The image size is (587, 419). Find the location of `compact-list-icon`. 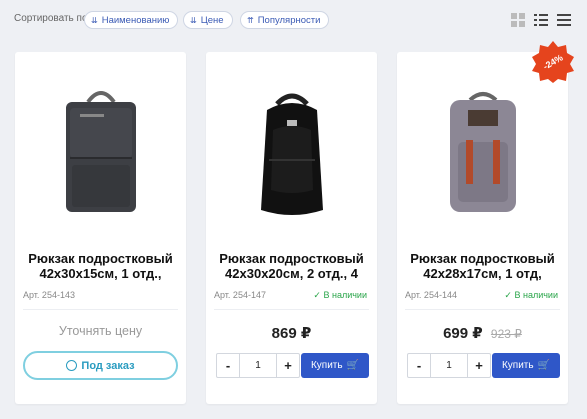

compact-list-icon is located at coordinates (564, 20).